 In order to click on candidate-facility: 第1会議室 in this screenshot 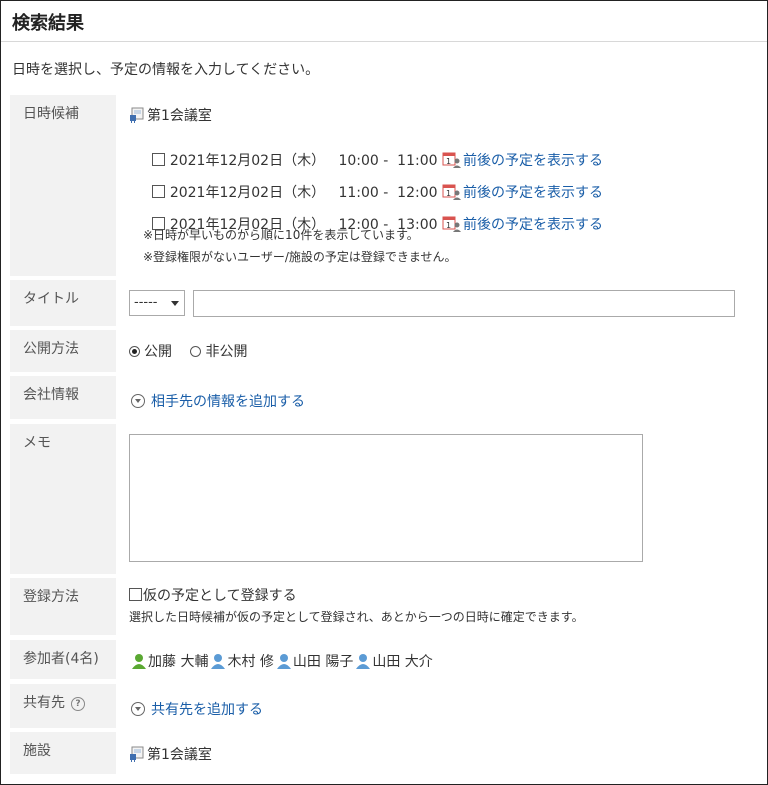, I will do `click(170, 115)`.